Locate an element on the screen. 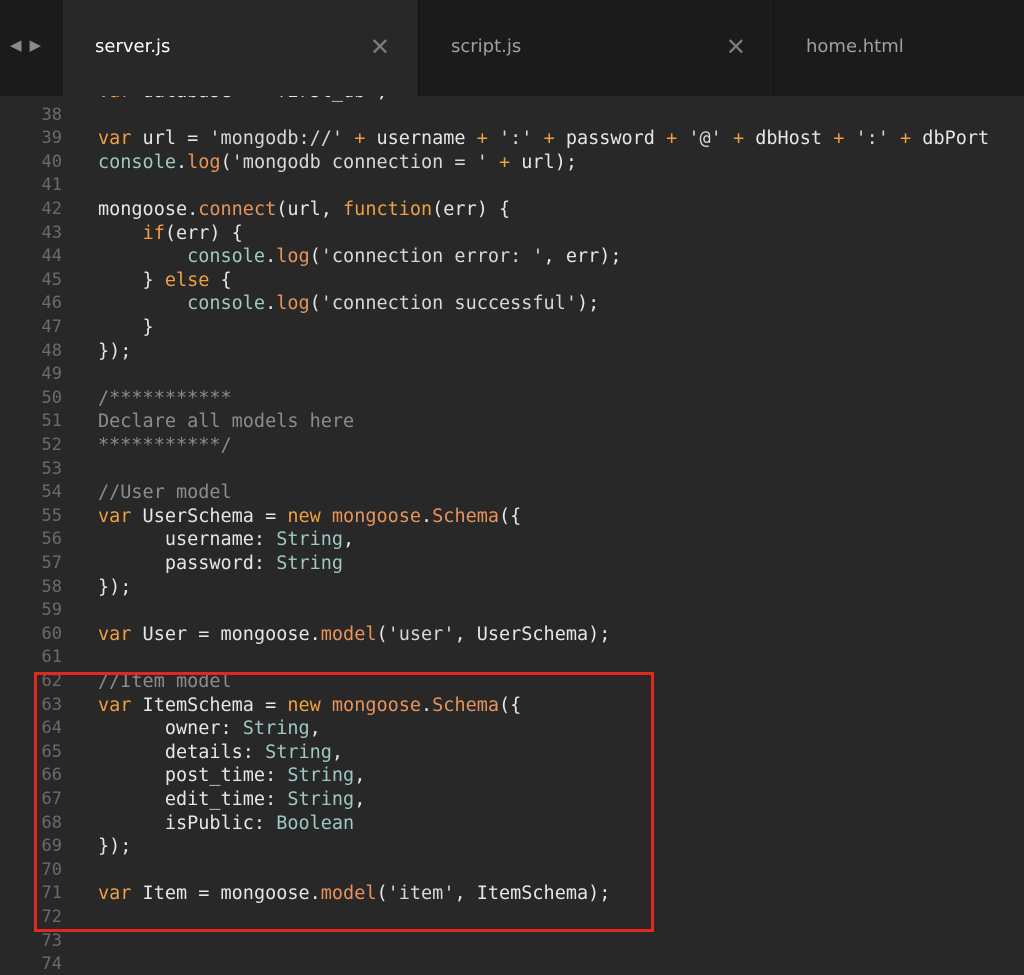 This screenshot has width=1024, height=975. tab-server-js: server.js ✕ is located at coordinates (240, 48).